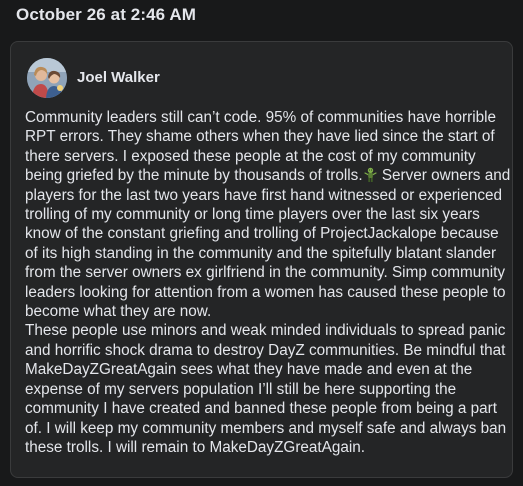 The height and width of the screenshot is (486, 523). I want to click on profile-photo-icon, so click(47, 78).